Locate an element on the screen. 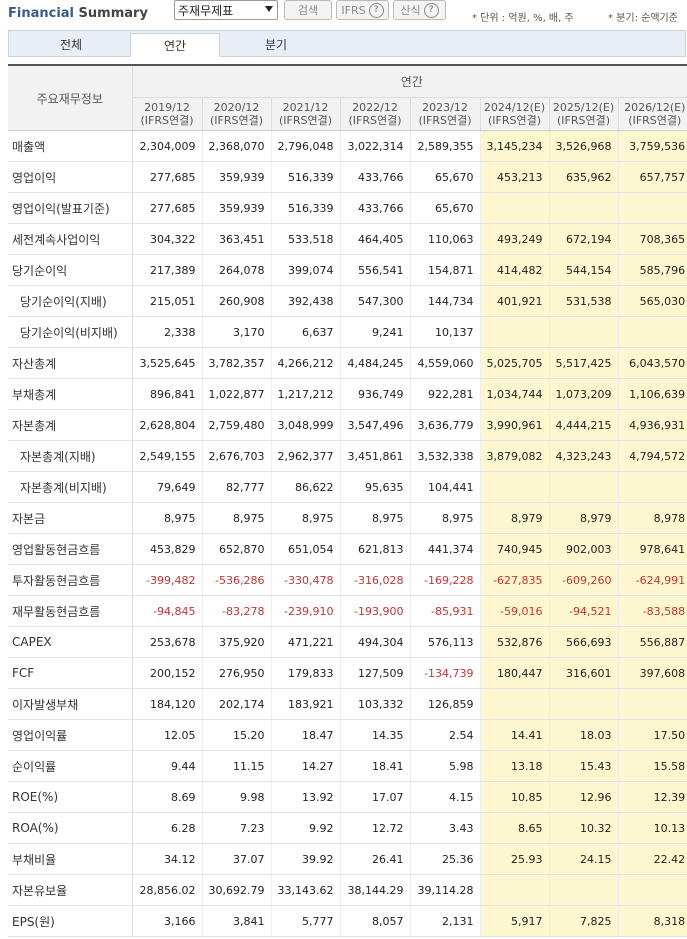 This screenshot has width=687, height=939. row-label: ROE(%) is located at coordinates (70, 797).